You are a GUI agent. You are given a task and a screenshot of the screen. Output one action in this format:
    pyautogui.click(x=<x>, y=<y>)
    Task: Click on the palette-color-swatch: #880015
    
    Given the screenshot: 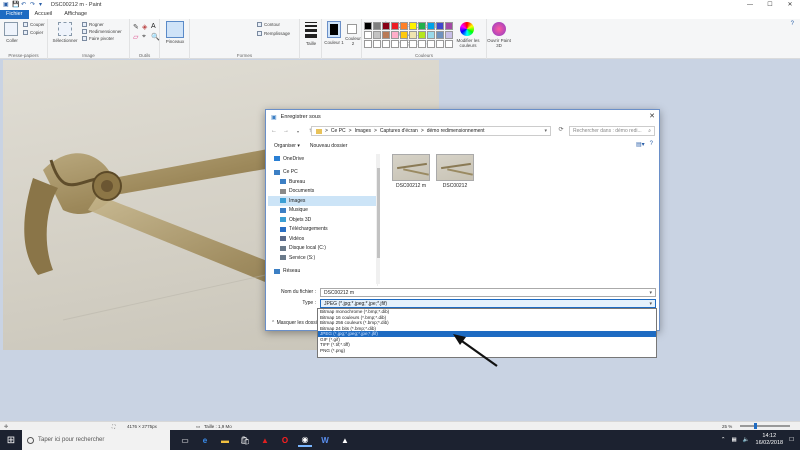 What is the action you would take?
    pyautogui.click(x=386, y=26)
    